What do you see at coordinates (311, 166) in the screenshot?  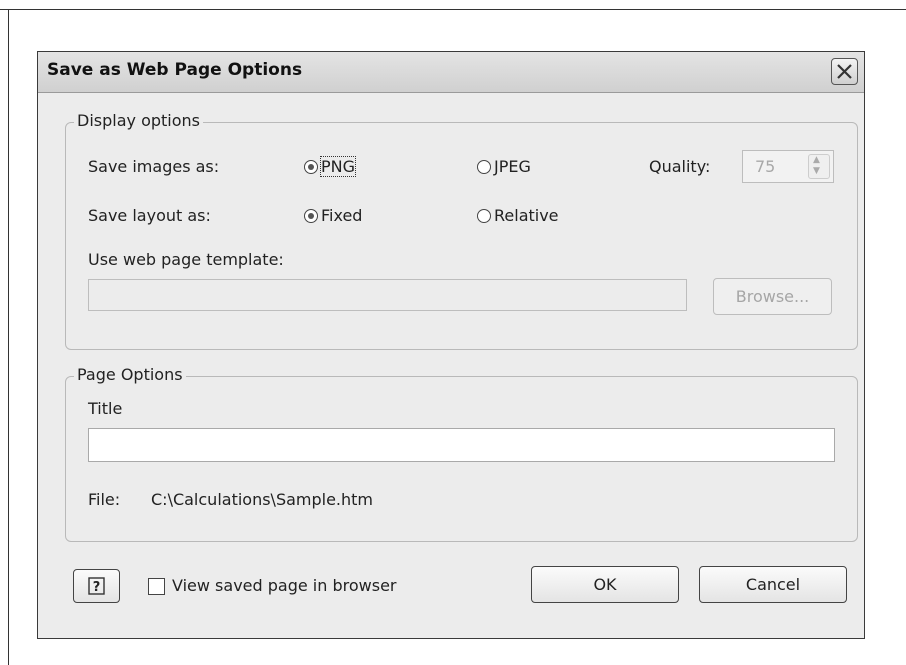 I see `png-radio-dot` at bounding box center [311, 166].